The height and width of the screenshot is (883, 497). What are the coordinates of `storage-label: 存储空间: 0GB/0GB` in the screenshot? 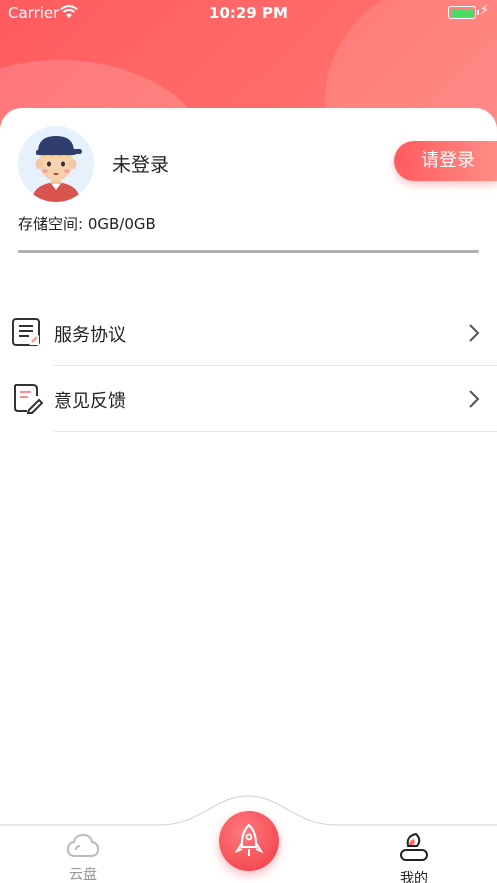 It's located at (87, 224).